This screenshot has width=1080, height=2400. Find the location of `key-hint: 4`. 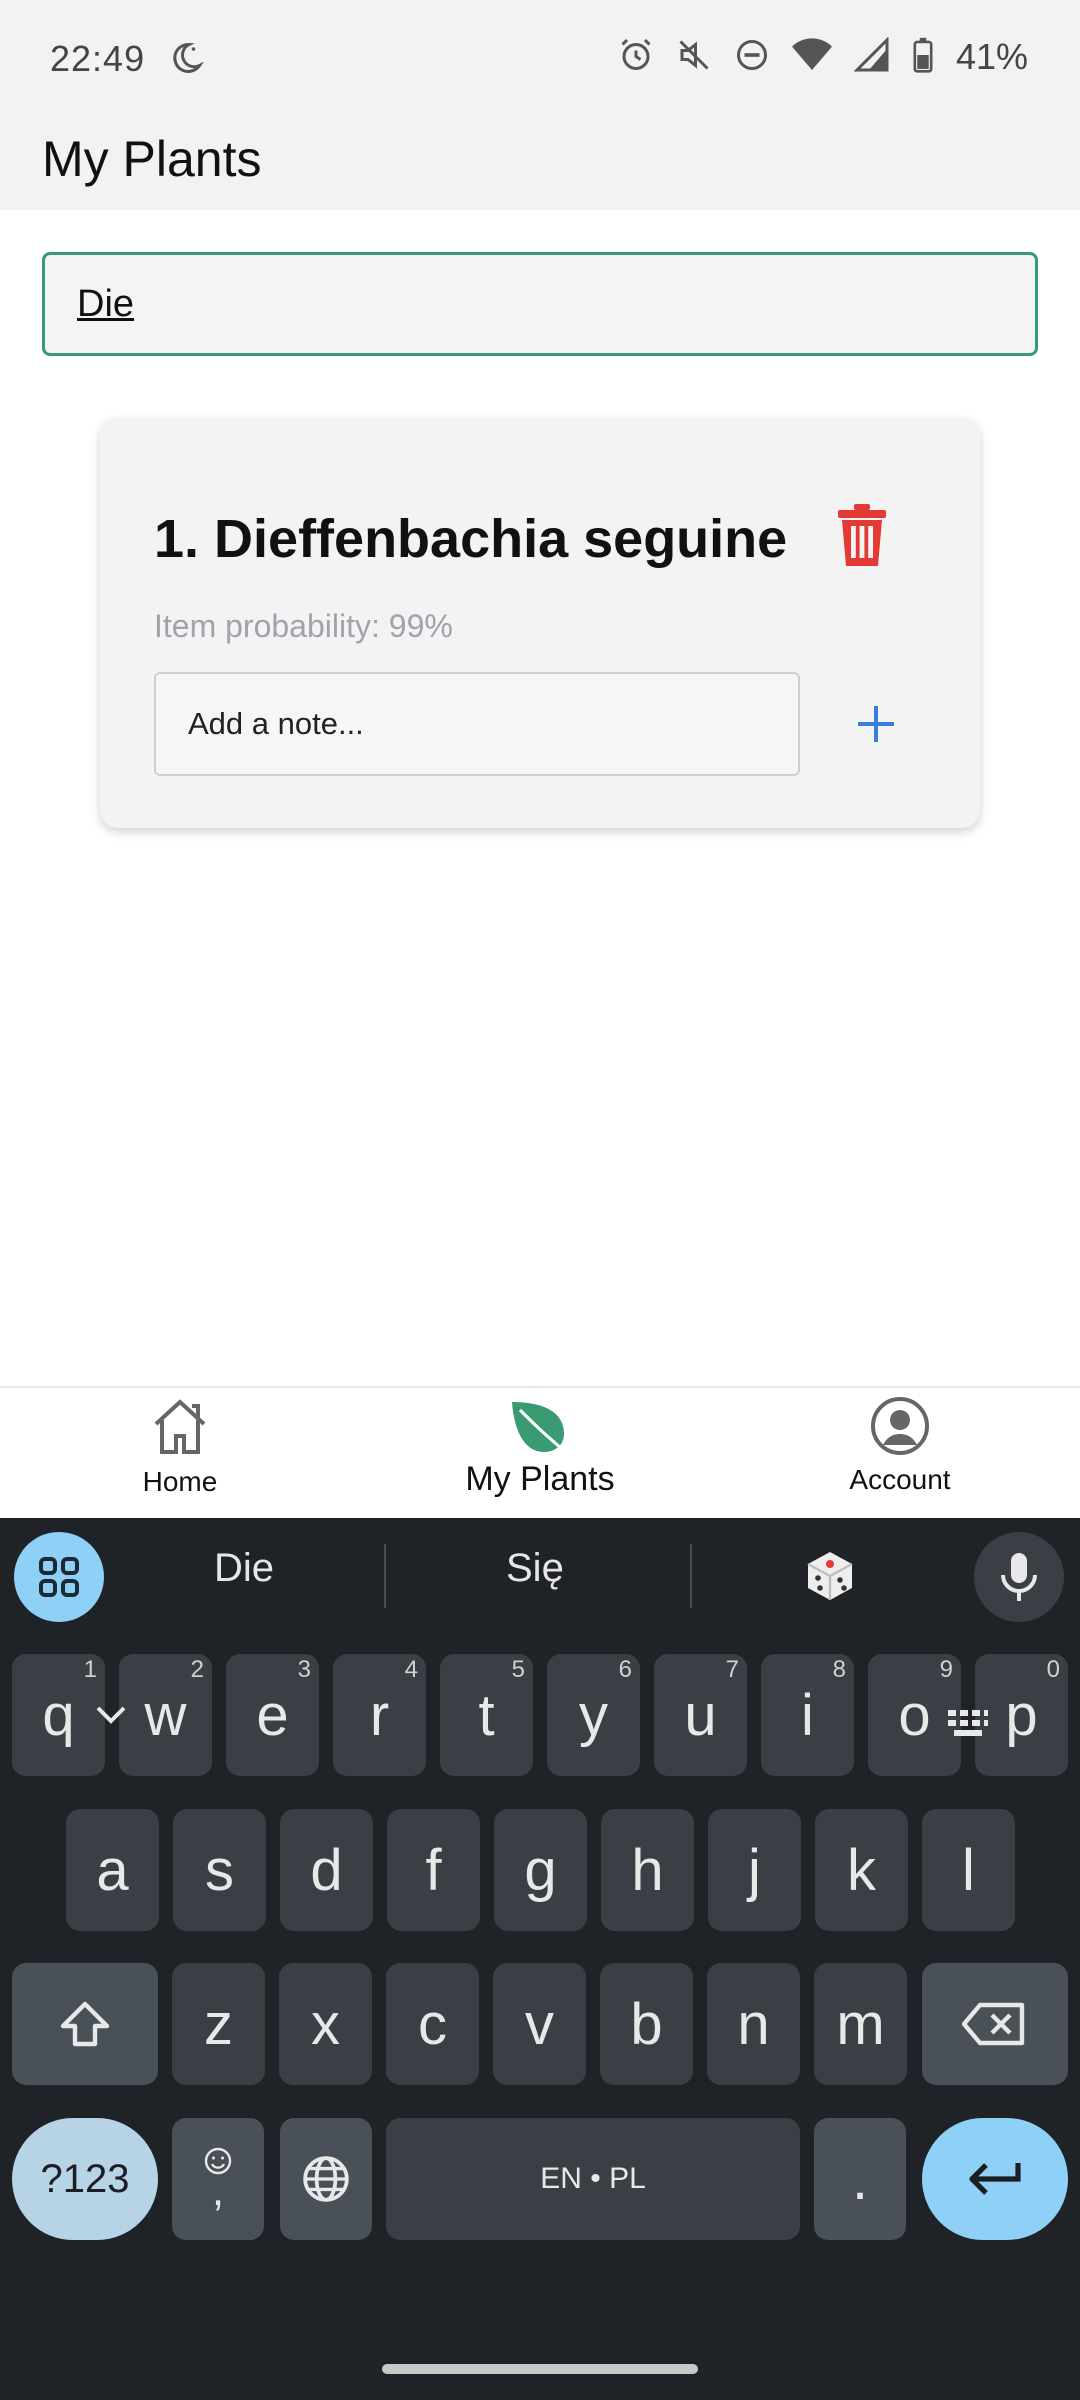

key-hint: 4 is located at coordinates (411, 1669).